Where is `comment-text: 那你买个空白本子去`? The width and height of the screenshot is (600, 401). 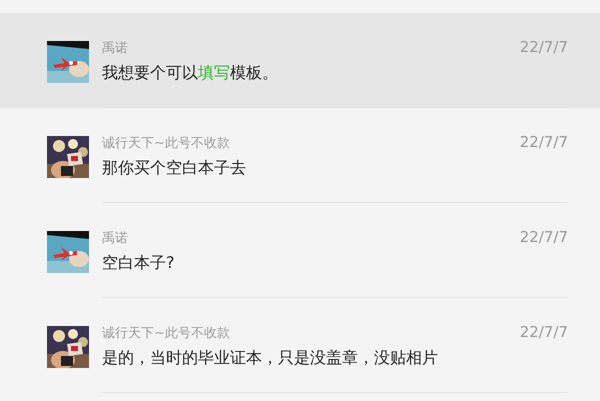
comment-text: 那你买个空白本子去 is located at coordinates (174, 168).